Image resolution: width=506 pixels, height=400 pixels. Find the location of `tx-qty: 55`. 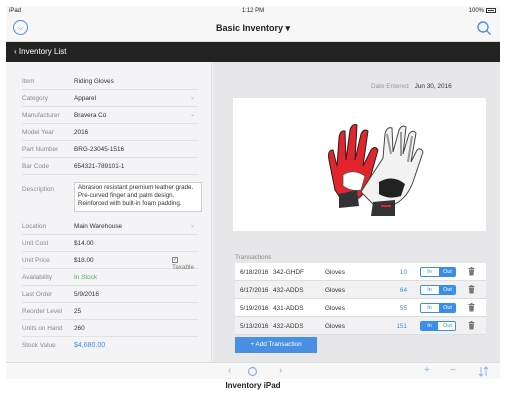

tx-qty: 55 is located at coordinates (403, 308).